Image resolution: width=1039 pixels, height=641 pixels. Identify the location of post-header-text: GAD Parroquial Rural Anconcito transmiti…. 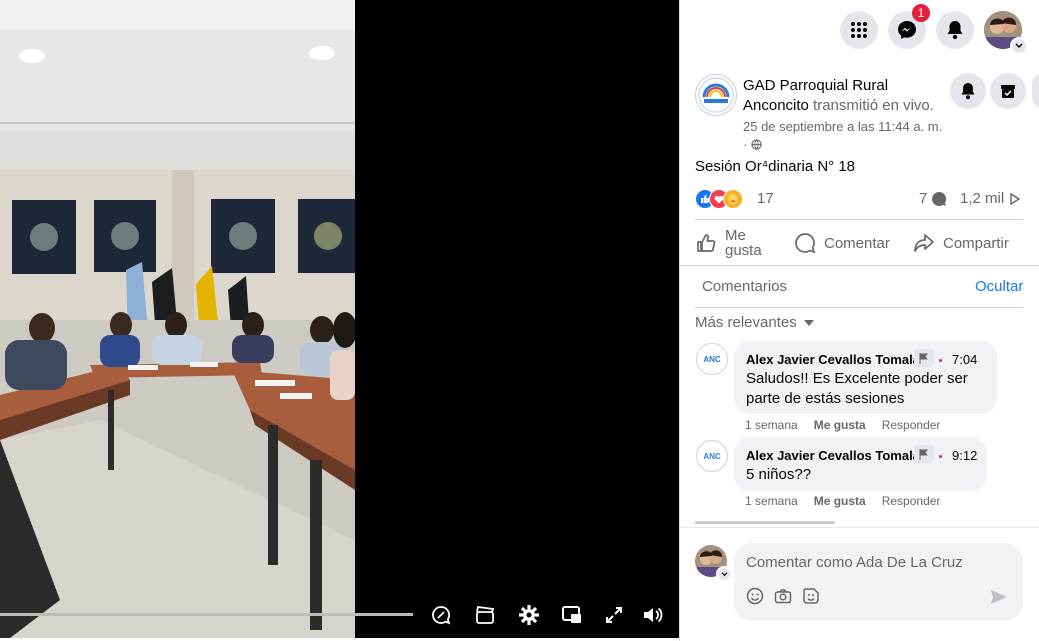
(846, 96).